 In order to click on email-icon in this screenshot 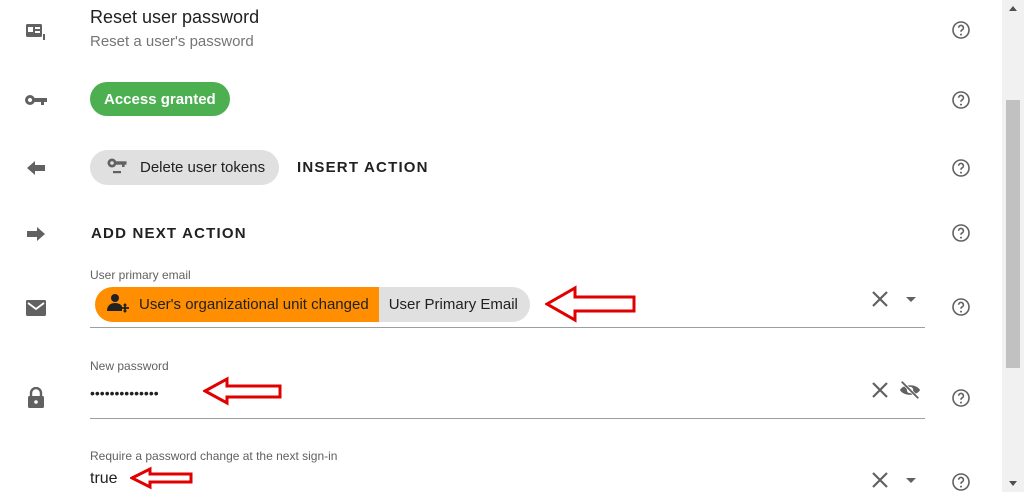, I will do `click(36, 308)`.